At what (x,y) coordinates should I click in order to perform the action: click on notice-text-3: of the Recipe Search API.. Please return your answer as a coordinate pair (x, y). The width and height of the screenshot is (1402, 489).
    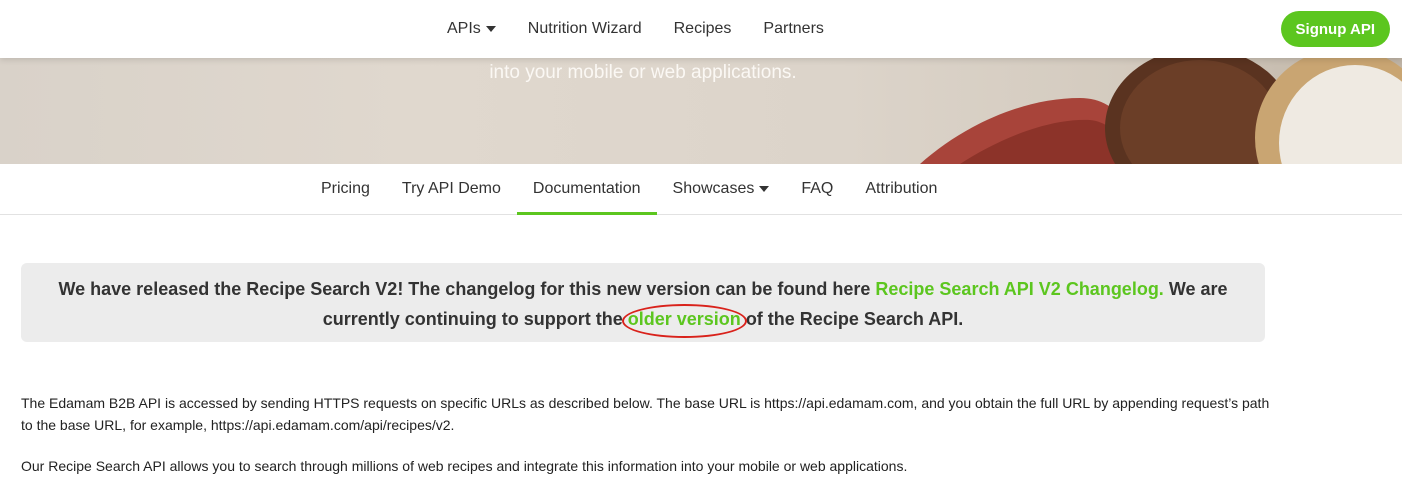
    Looking at the image, I should click on (852, 319).